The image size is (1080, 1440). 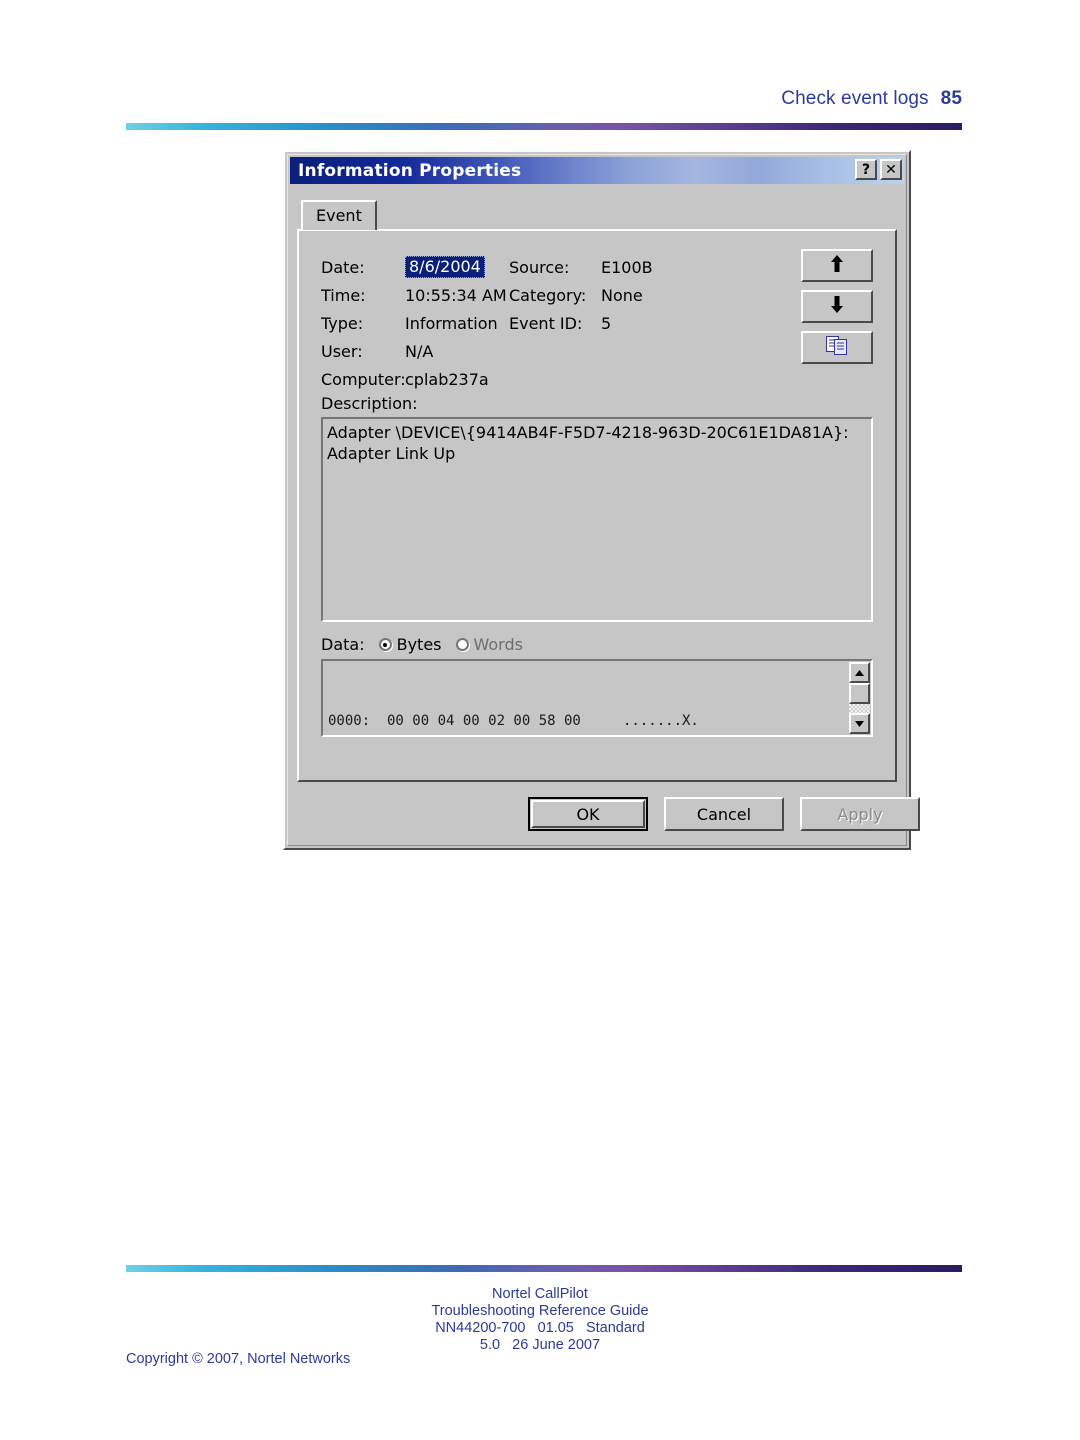 I want to click on scroll-up-arrow-icon, so click(x=859, y=672).